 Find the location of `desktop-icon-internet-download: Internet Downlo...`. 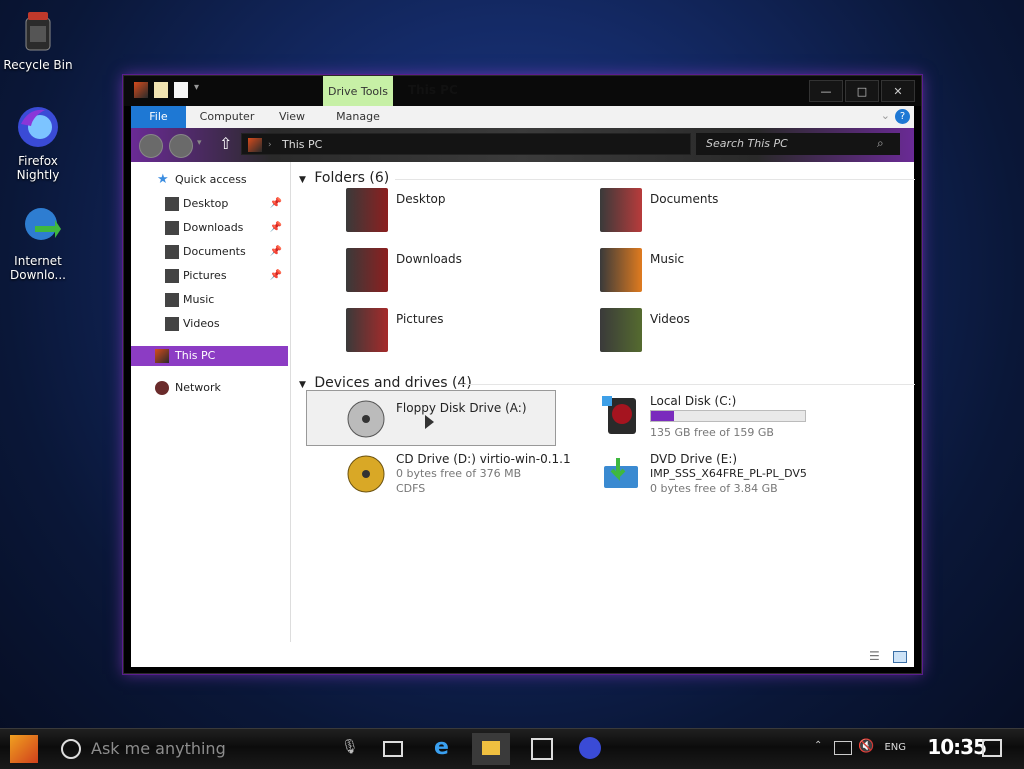

desktop-icon-internet-download: Internet Downlo... is located at coordinates (38, 243).